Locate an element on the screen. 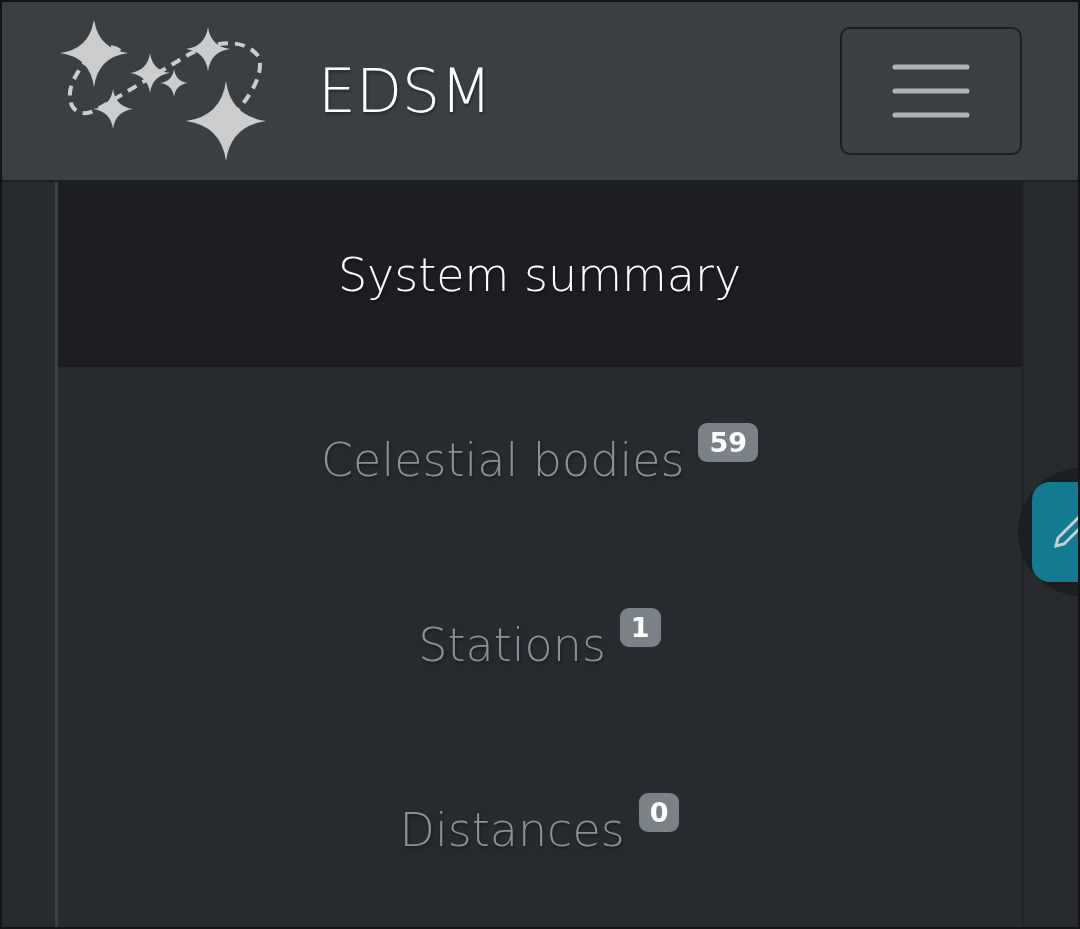  count-badge: 1 is located at coordinates (640, 627).